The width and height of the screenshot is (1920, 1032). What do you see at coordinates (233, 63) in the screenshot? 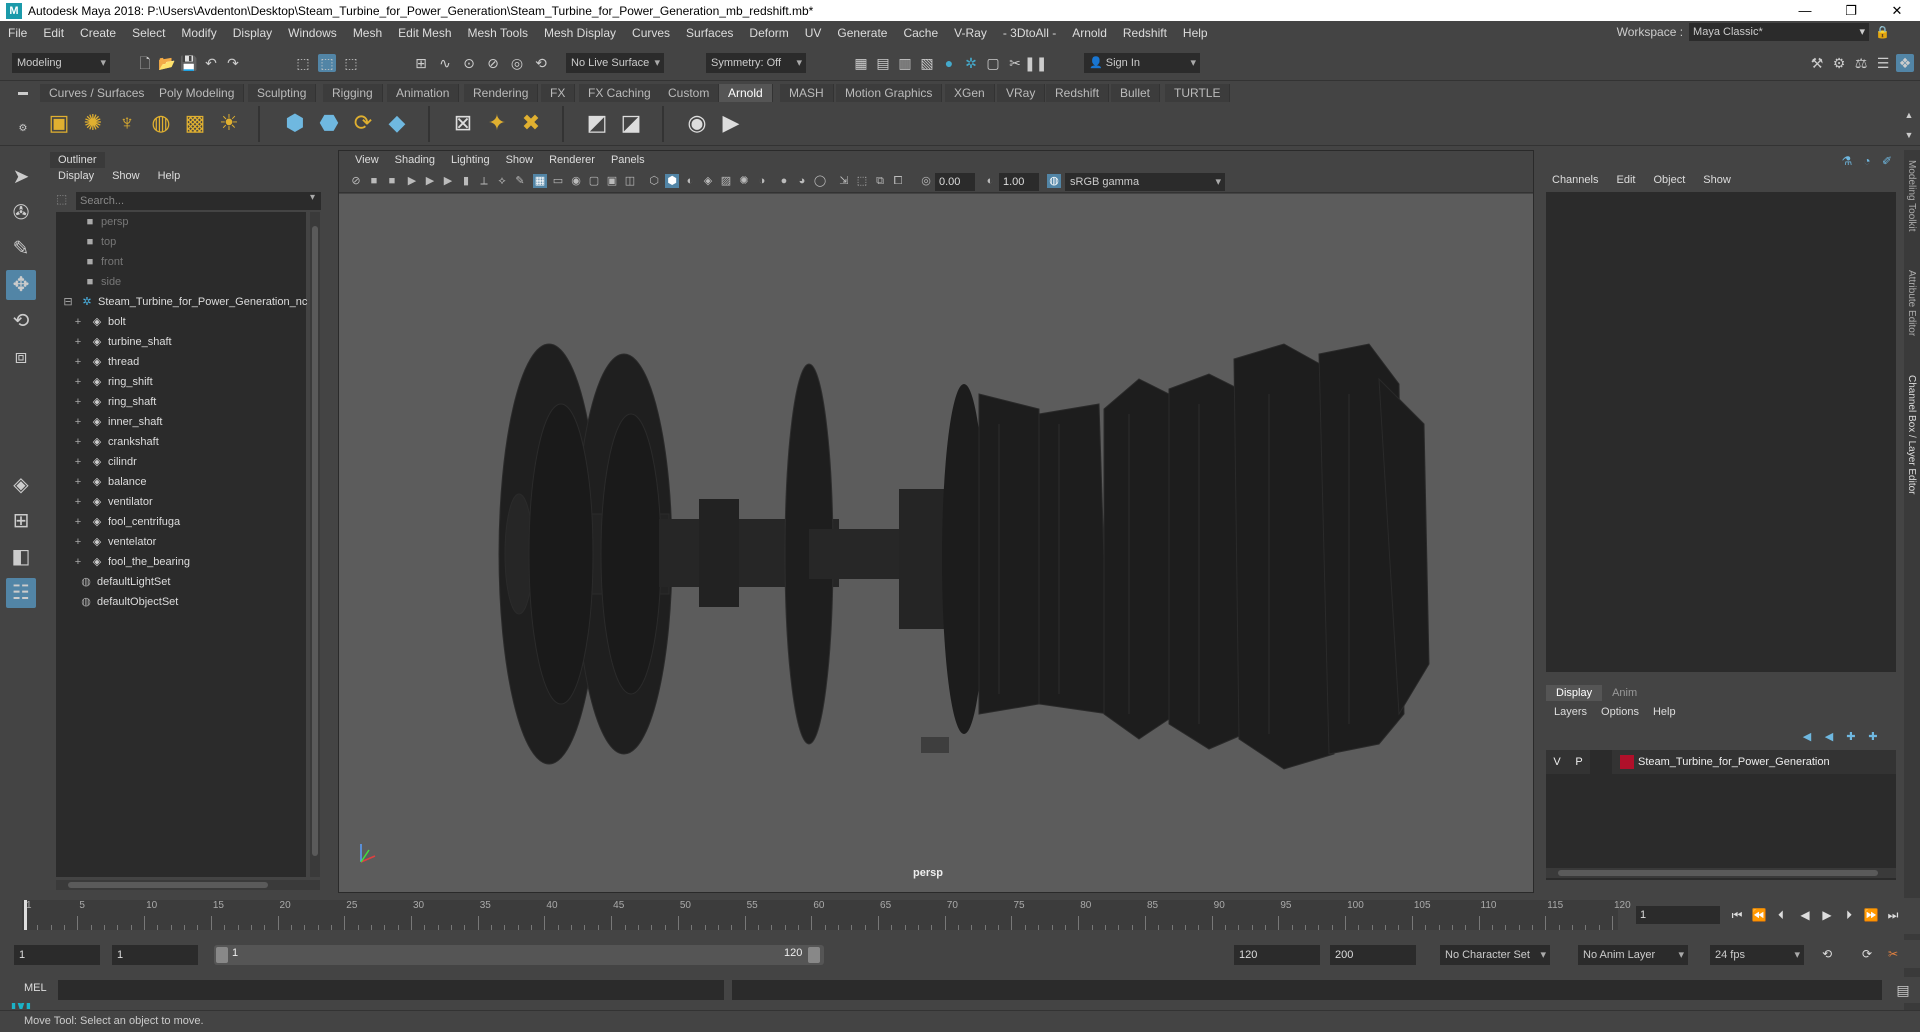
I see `redo-icon: ↷` at bounding box center [233, 63].